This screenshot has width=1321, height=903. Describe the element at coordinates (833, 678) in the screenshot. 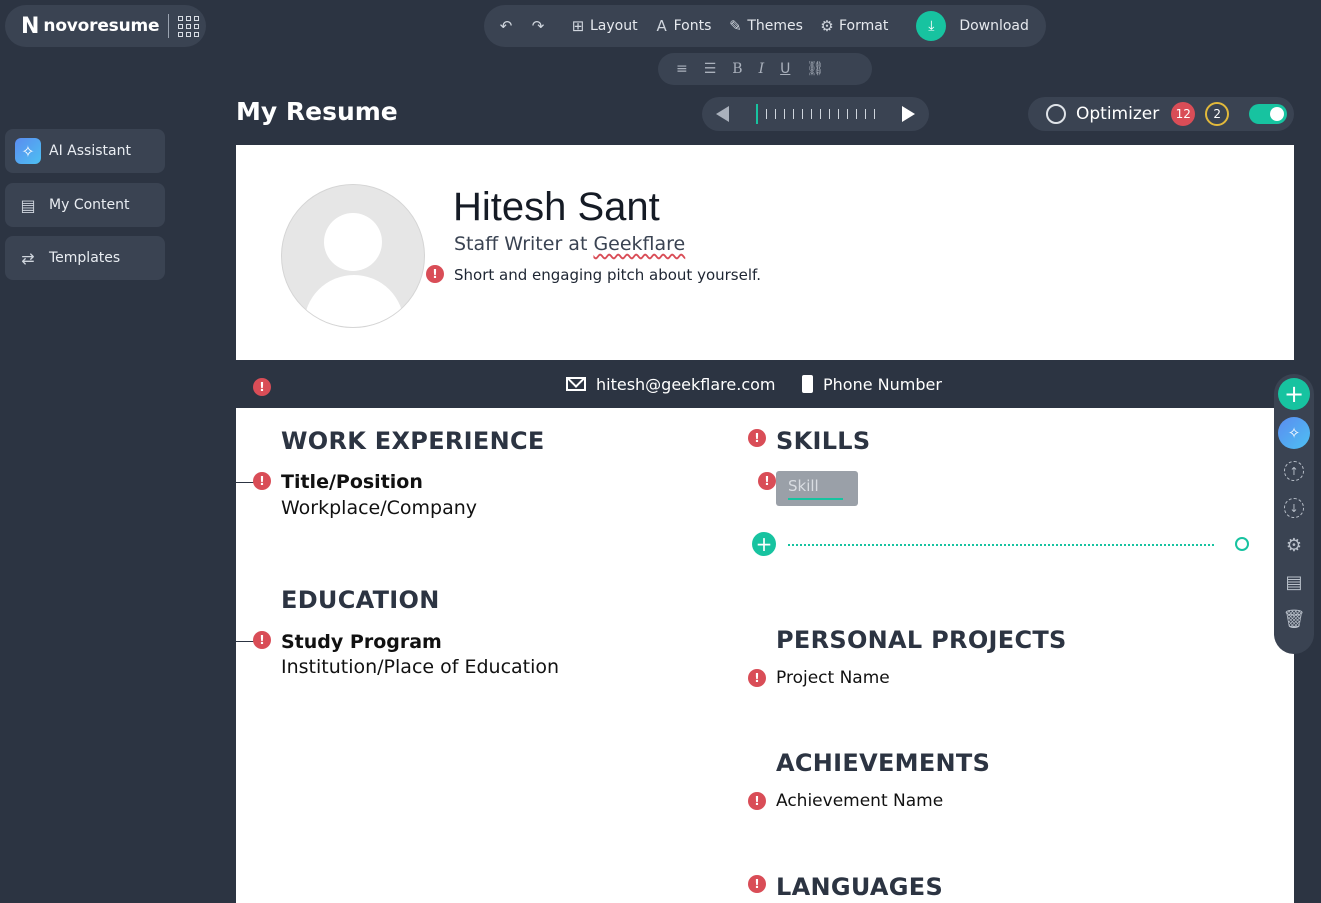

I see `project-item-name: Project Name` at that location.